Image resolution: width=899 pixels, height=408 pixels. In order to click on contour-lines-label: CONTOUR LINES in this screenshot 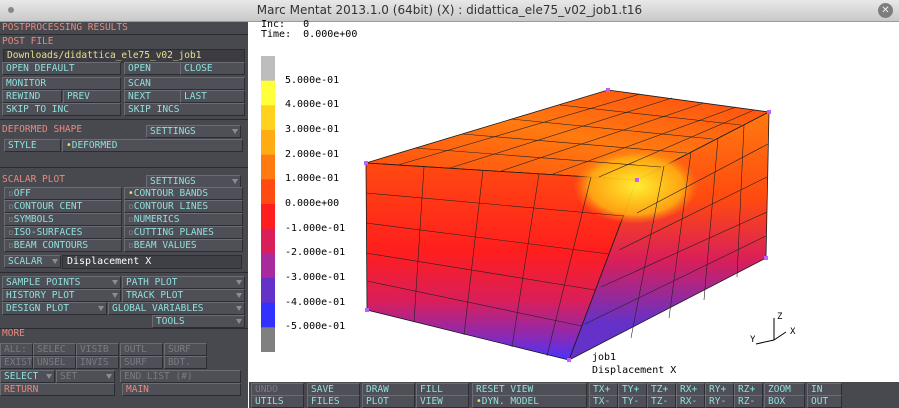, I will do `click(171, 206)`.